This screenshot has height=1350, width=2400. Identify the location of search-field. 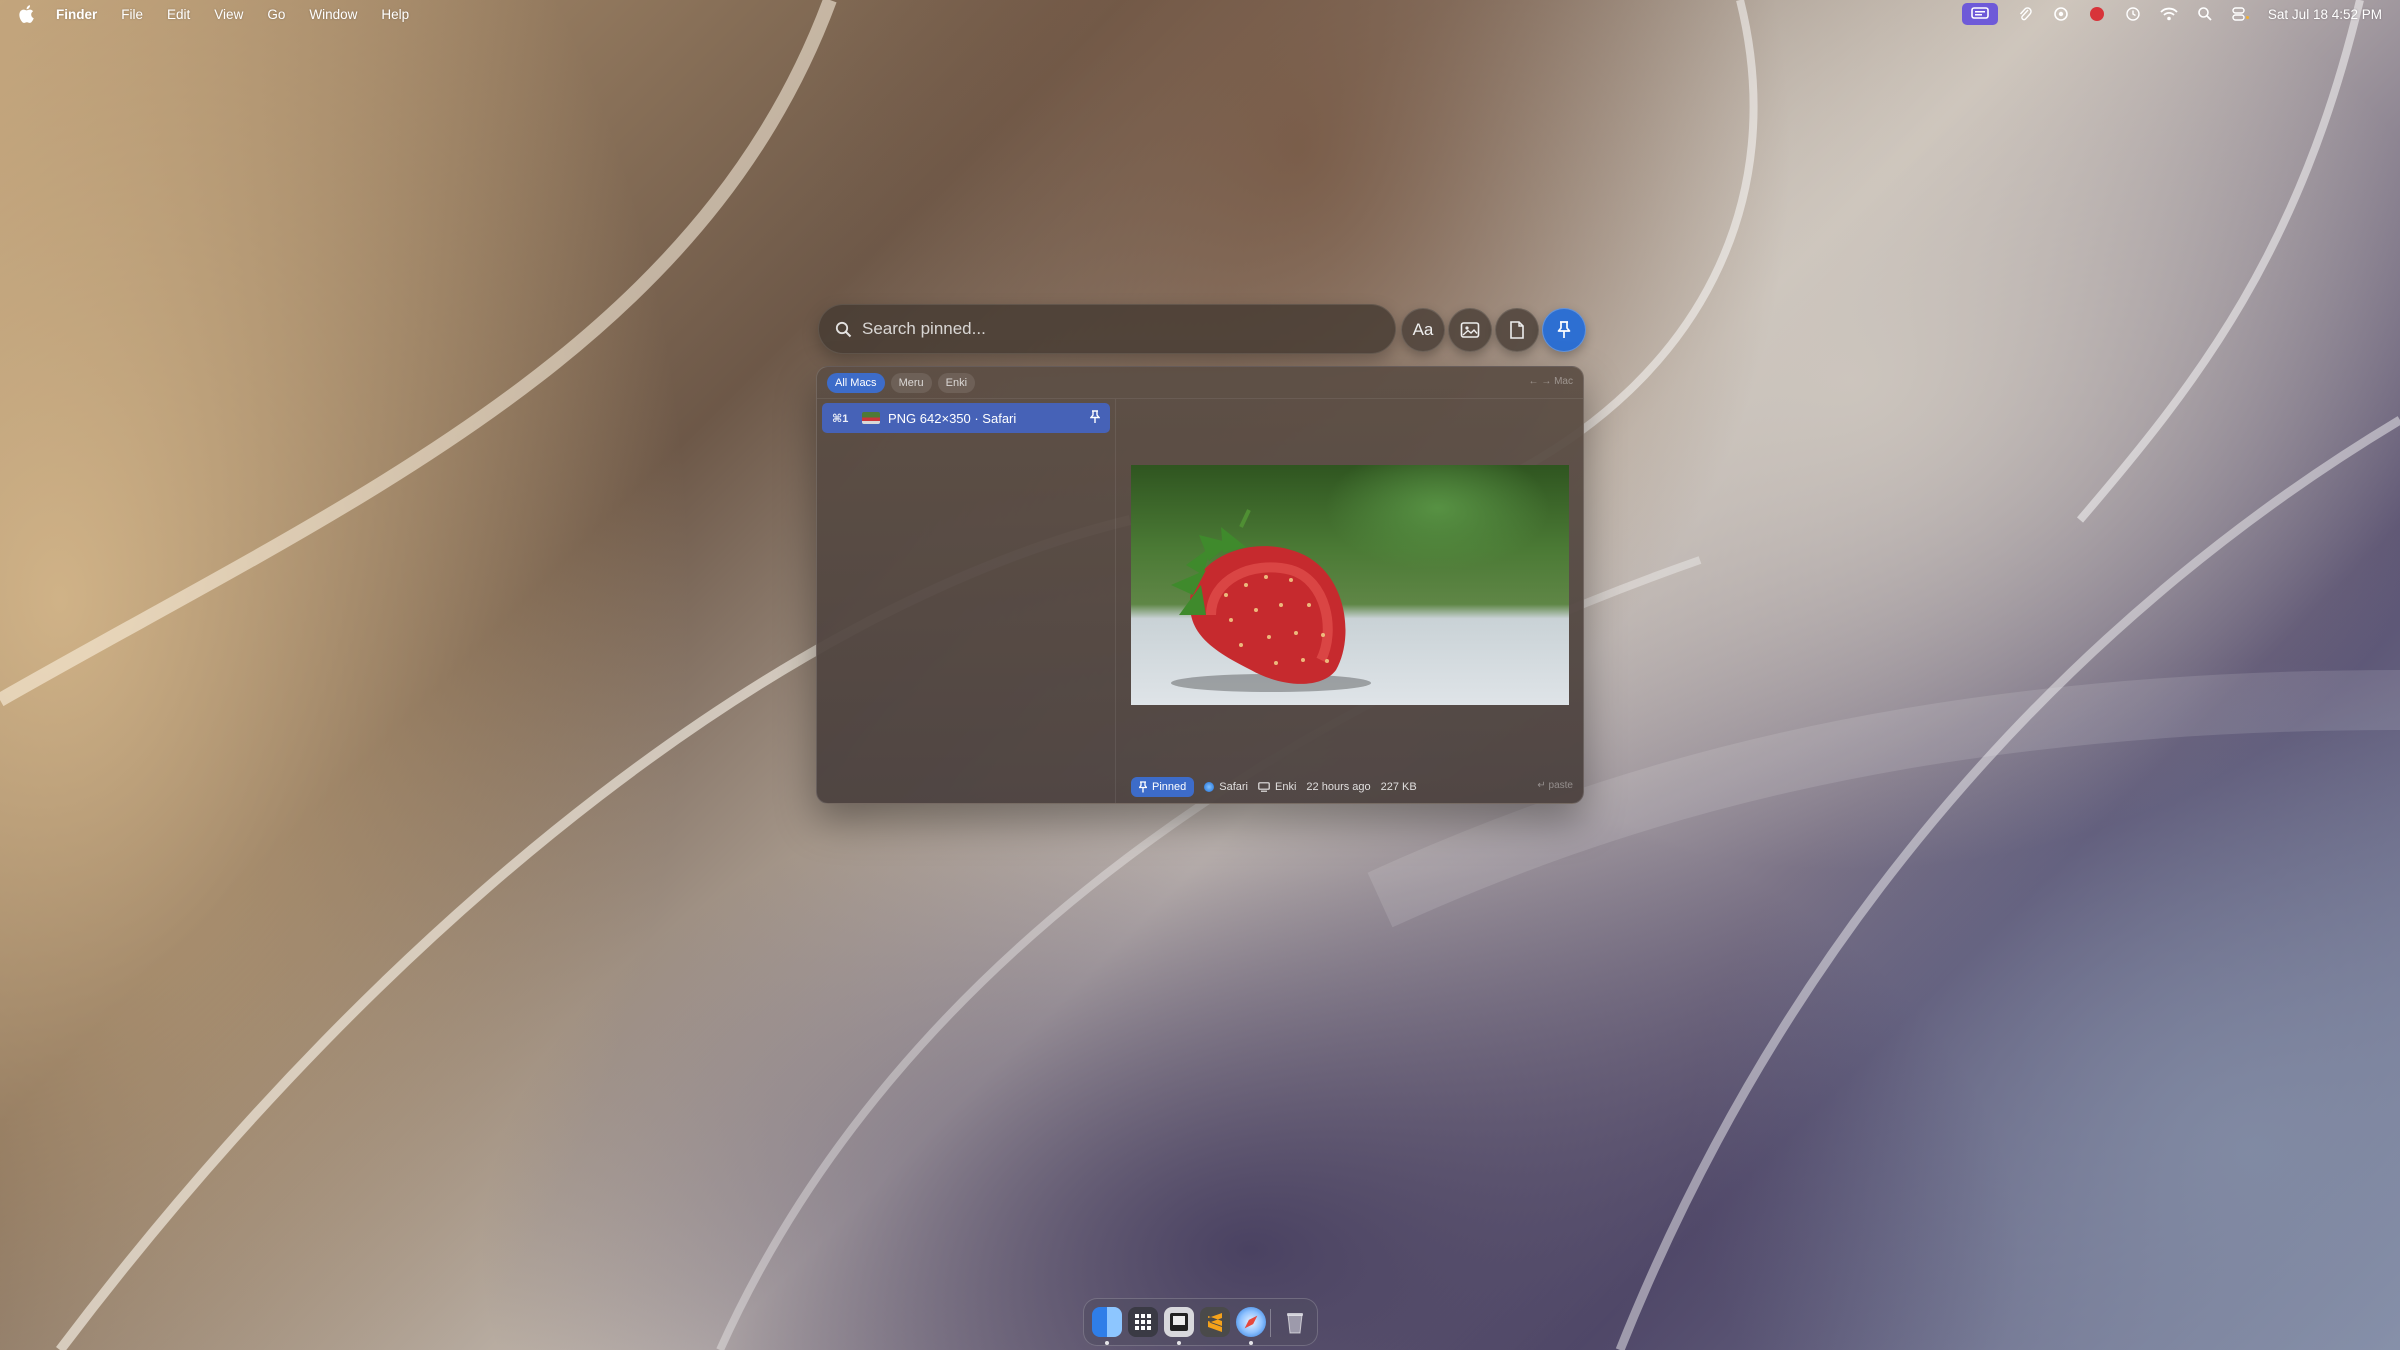
(1107, 329).